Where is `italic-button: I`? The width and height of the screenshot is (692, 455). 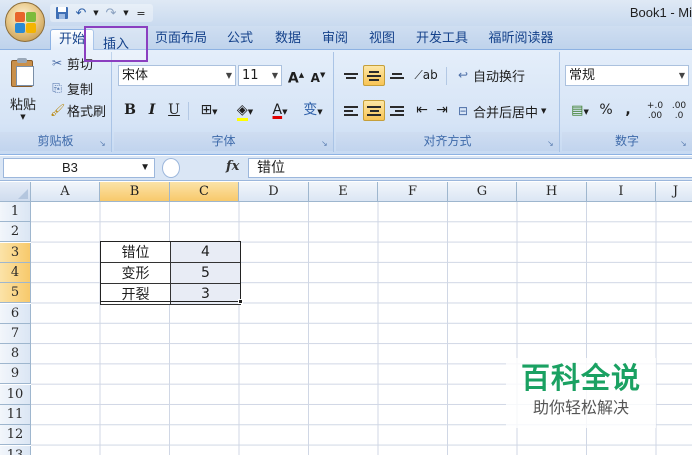 italic-button: I is located at coordinates (152, 110).